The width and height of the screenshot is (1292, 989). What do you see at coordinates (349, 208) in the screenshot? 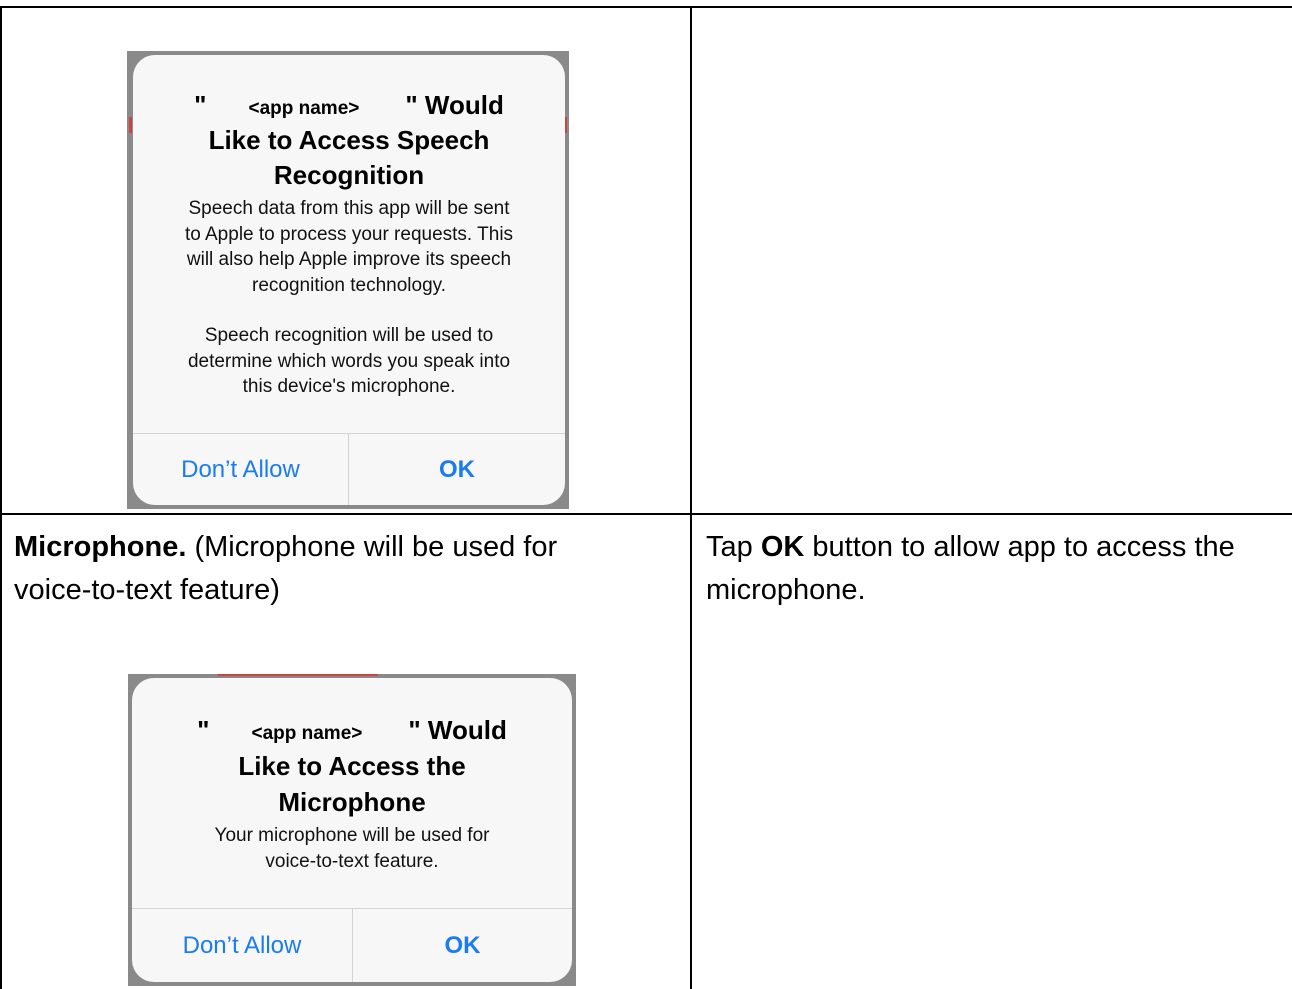
I see `message-line: Speech data from this app will be sent` at bounding box center [349, 208].